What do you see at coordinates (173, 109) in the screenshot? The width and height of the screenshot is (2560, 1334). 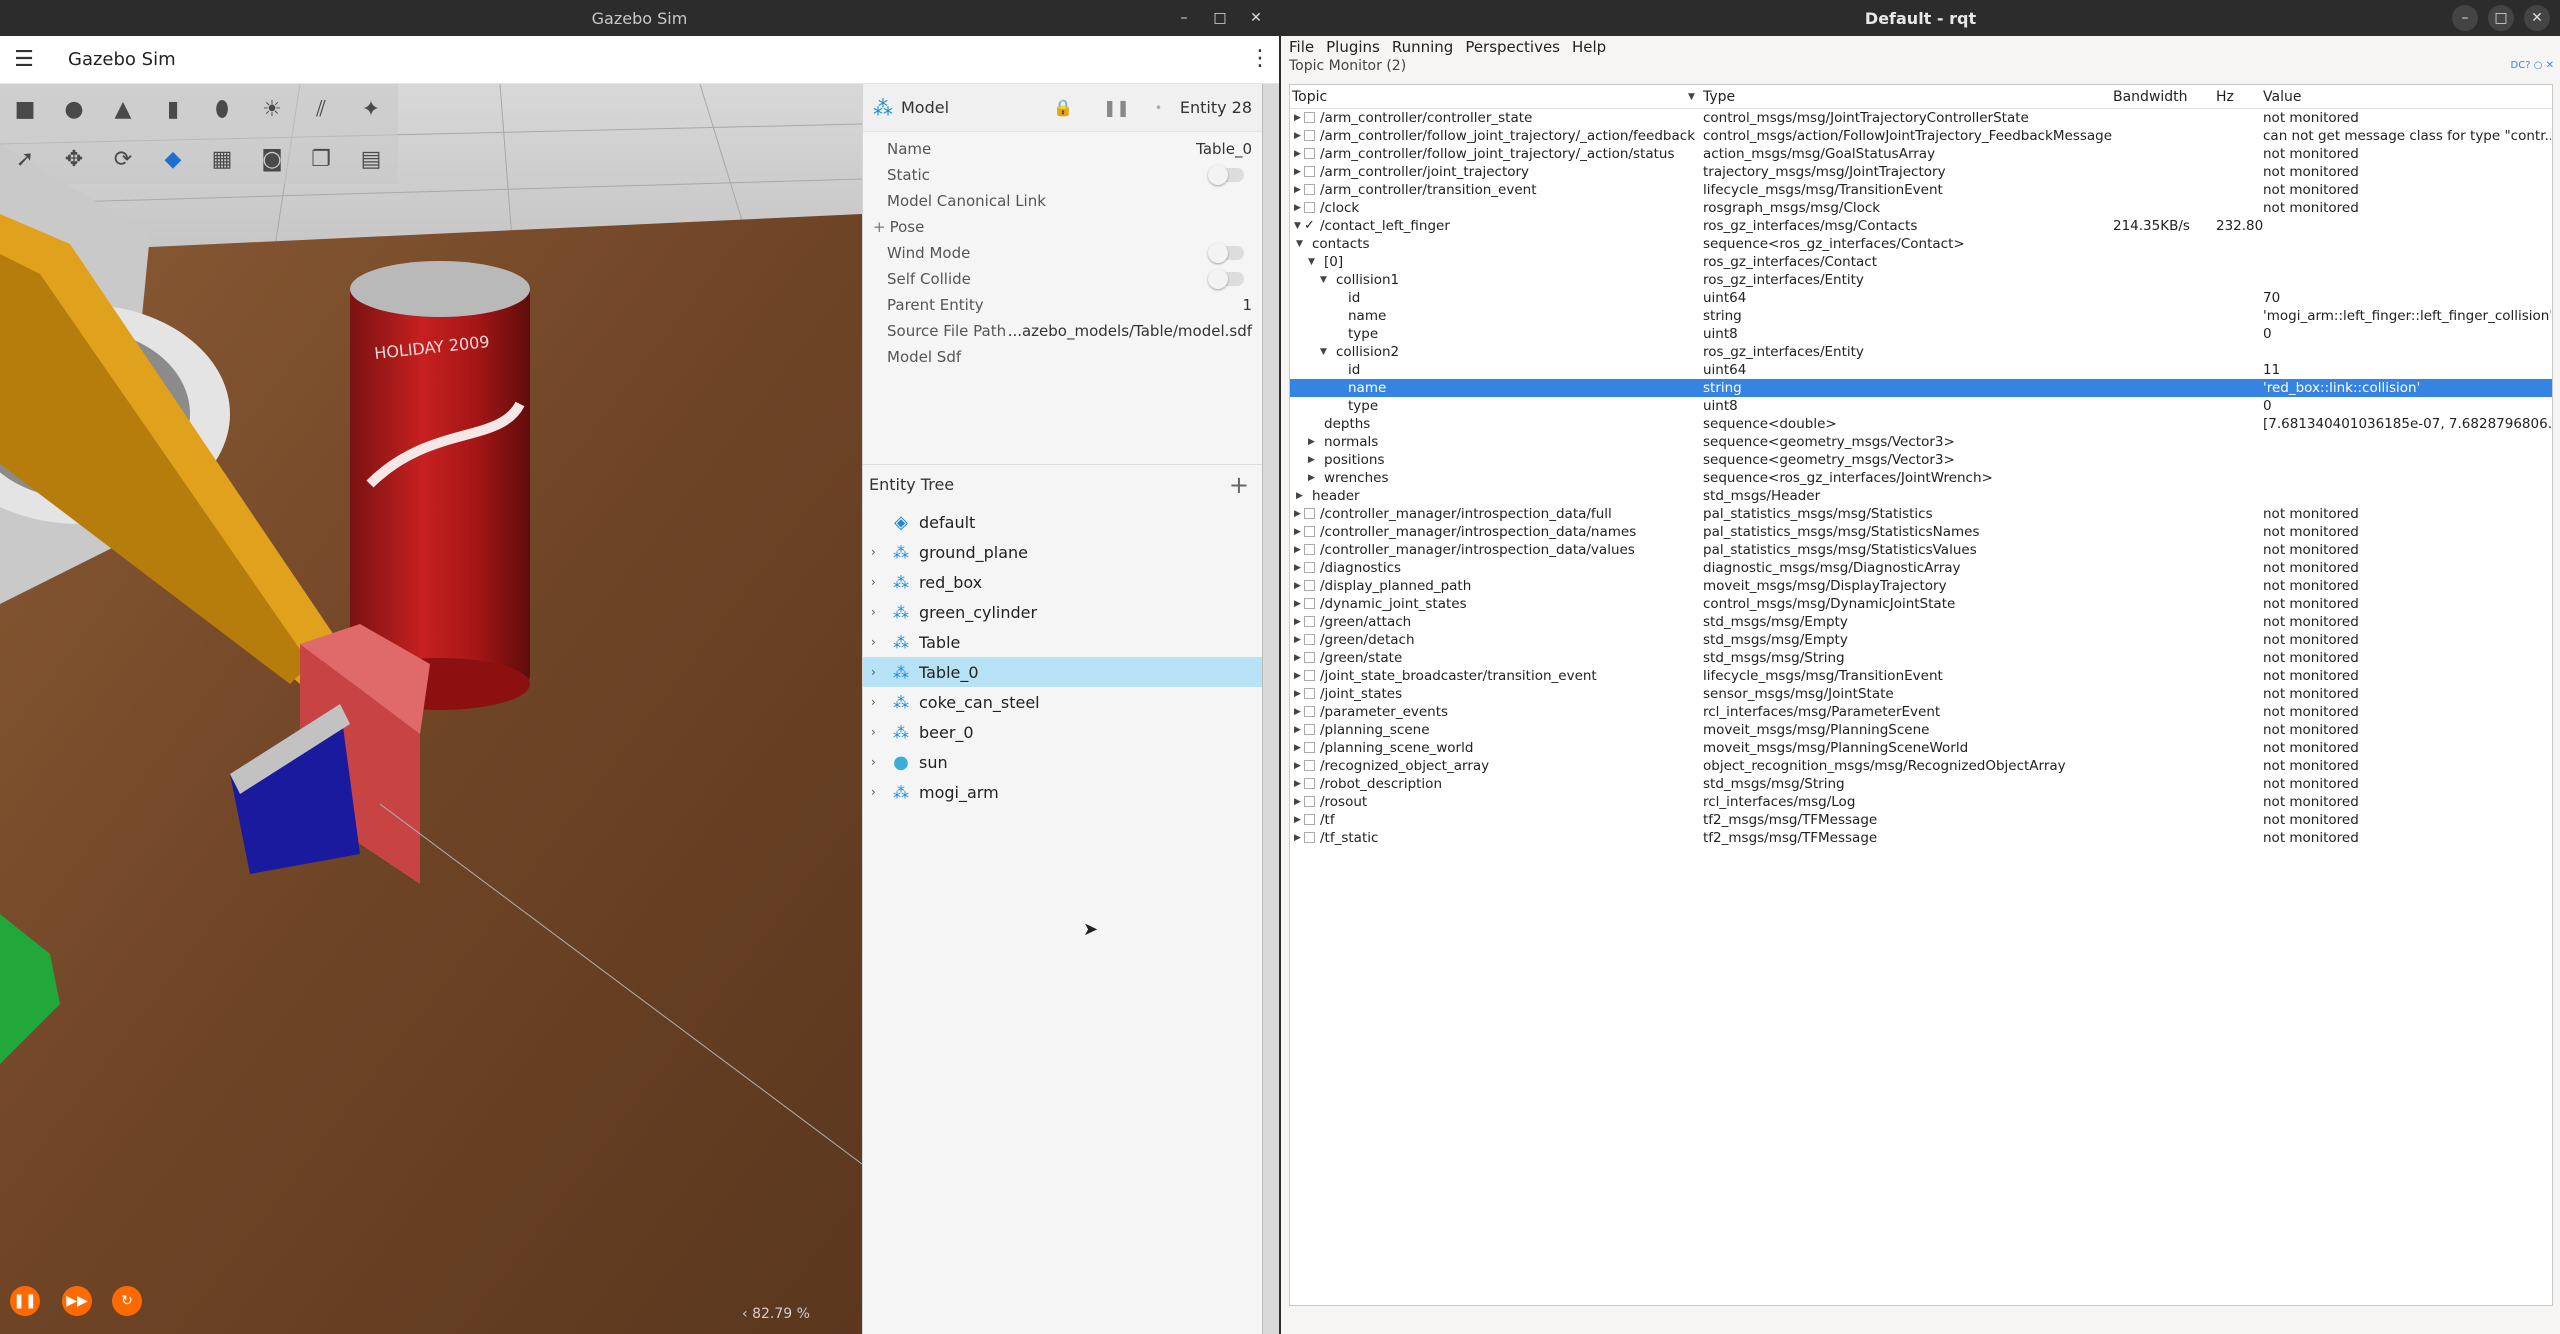 I see `cylinder-icon: ▮` at bounding box center [173, 109].